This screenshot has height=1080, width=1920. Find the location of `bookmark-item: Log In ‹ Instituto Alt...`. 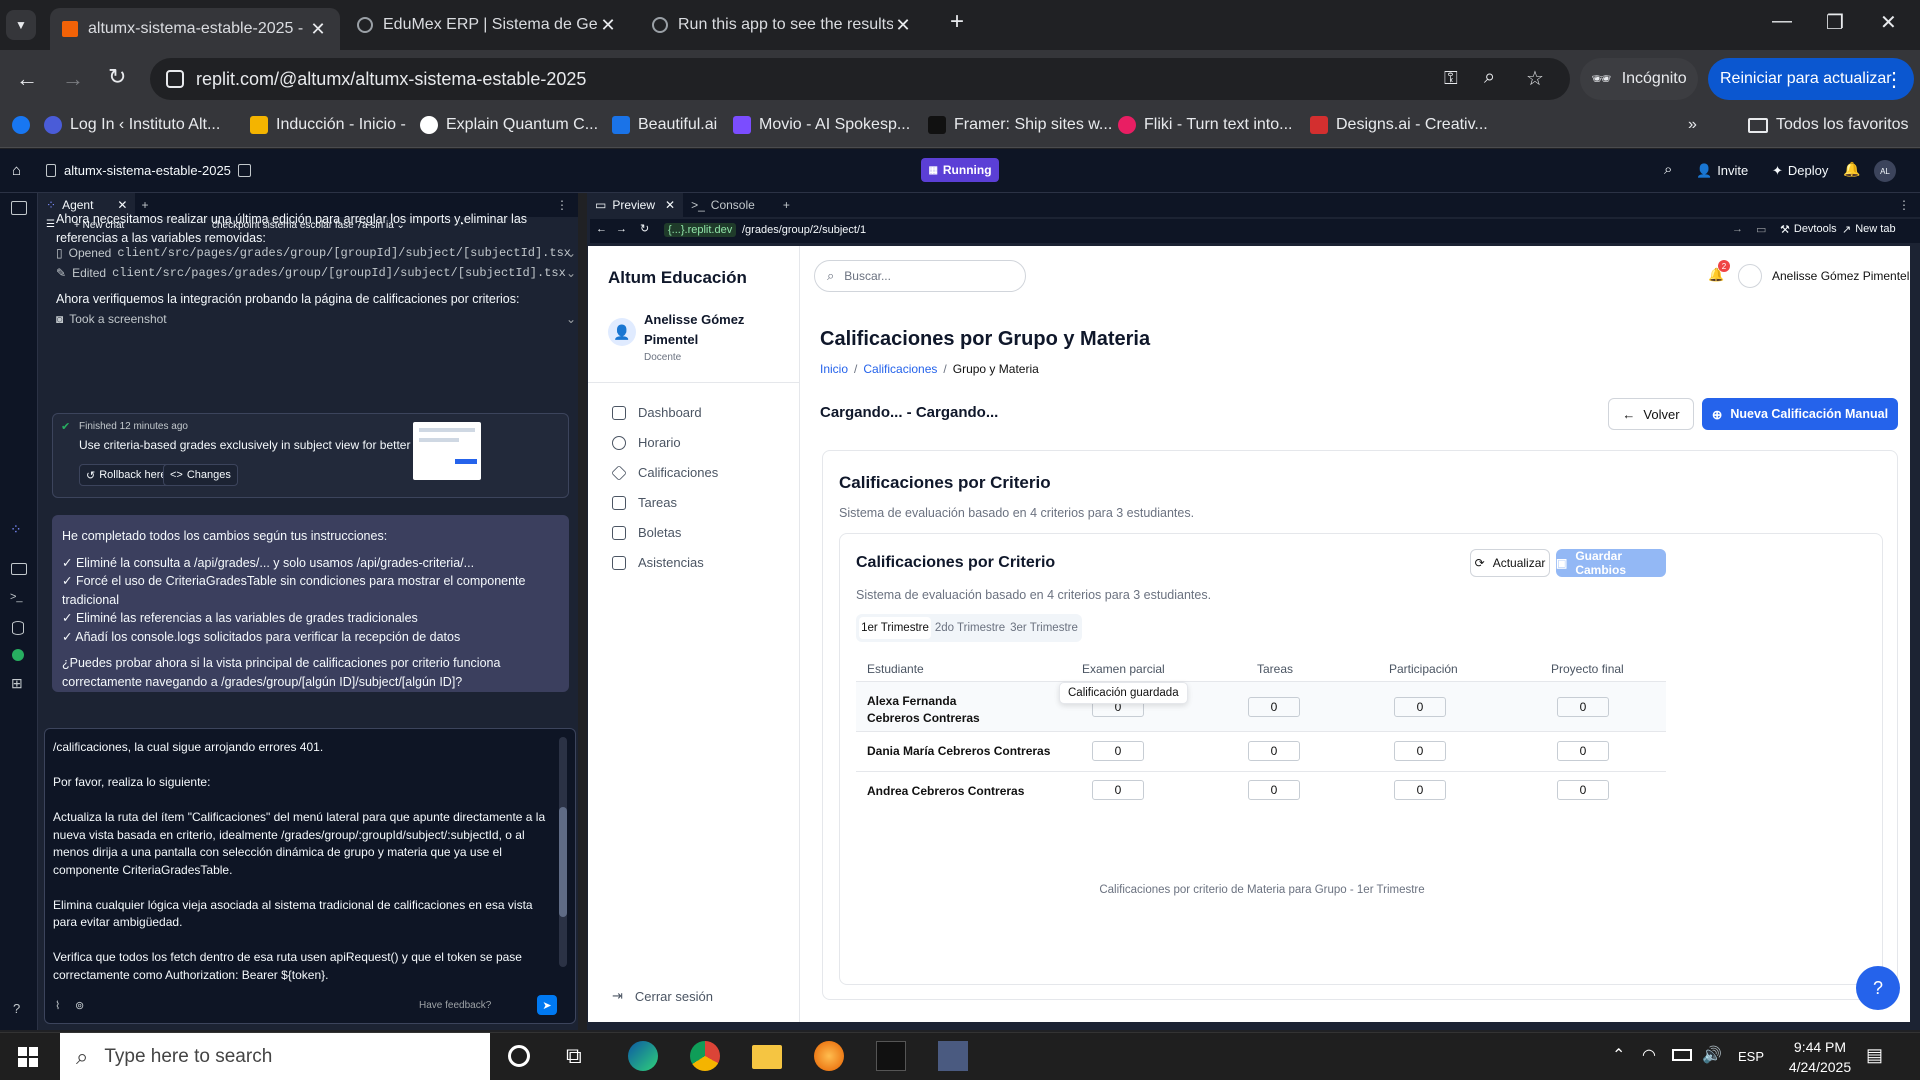

bookmark-item: Log In ‹ Instituto Alt... is located at coordinates (132, 125).